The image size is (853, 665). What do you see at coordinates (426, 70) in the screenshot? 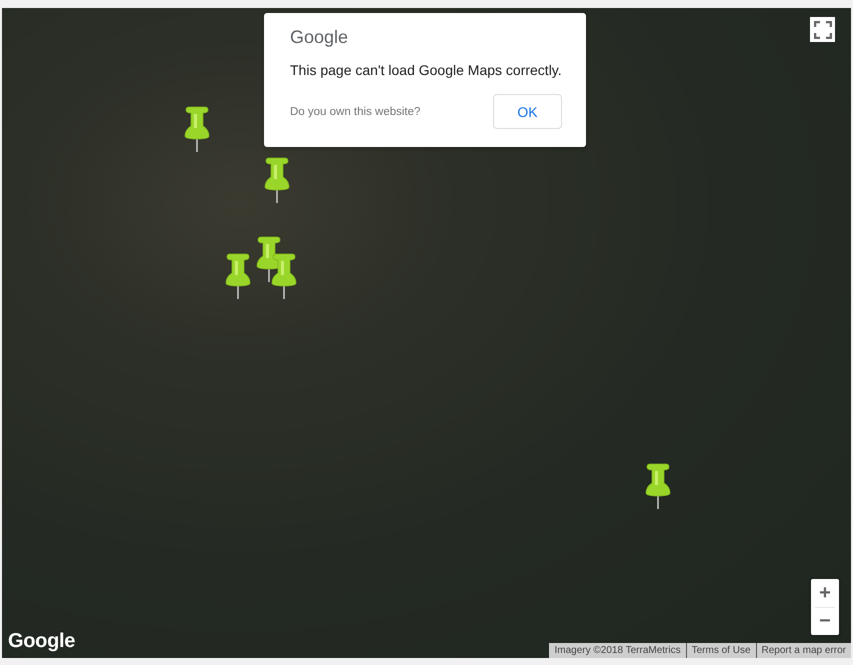
I see `error-message: This page can't load Google Maps correctly.` at bounding box center [426, 70].